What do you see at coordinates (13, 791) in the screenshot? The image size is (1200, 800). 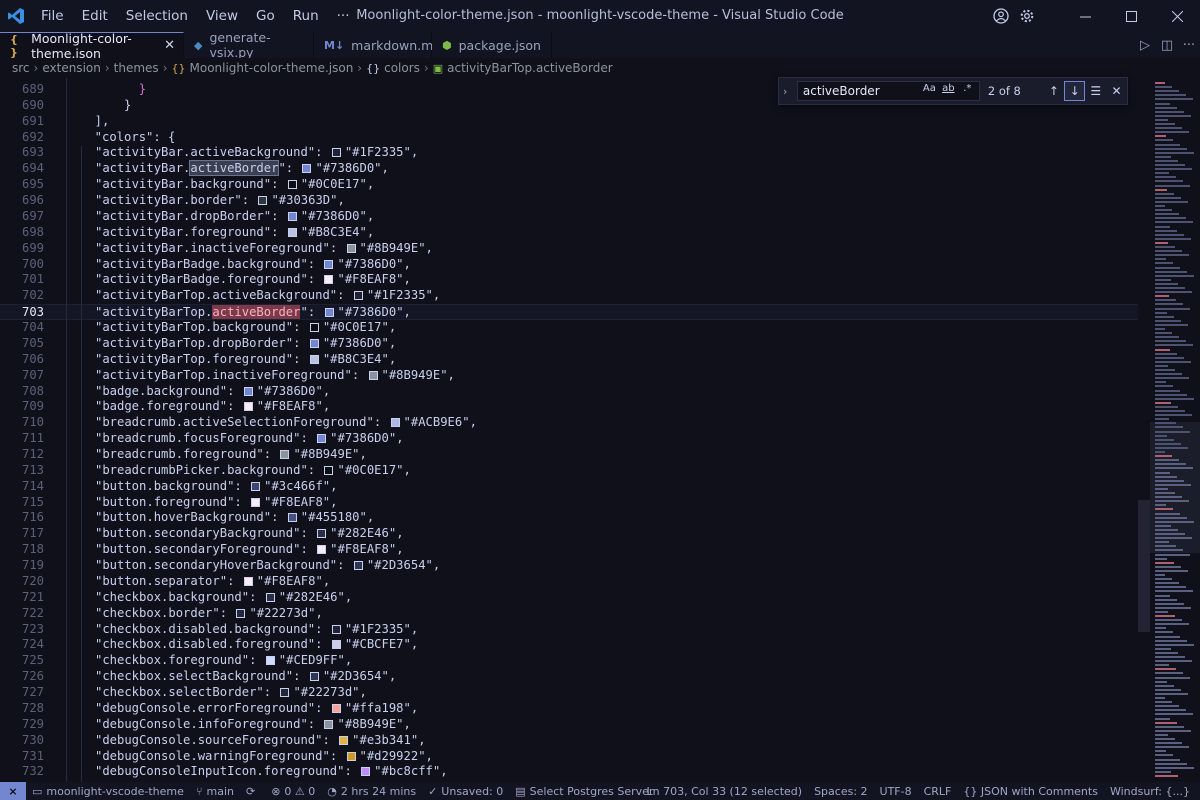 I see `remote-indicator: ⨯` at bounding box center [13, 791].